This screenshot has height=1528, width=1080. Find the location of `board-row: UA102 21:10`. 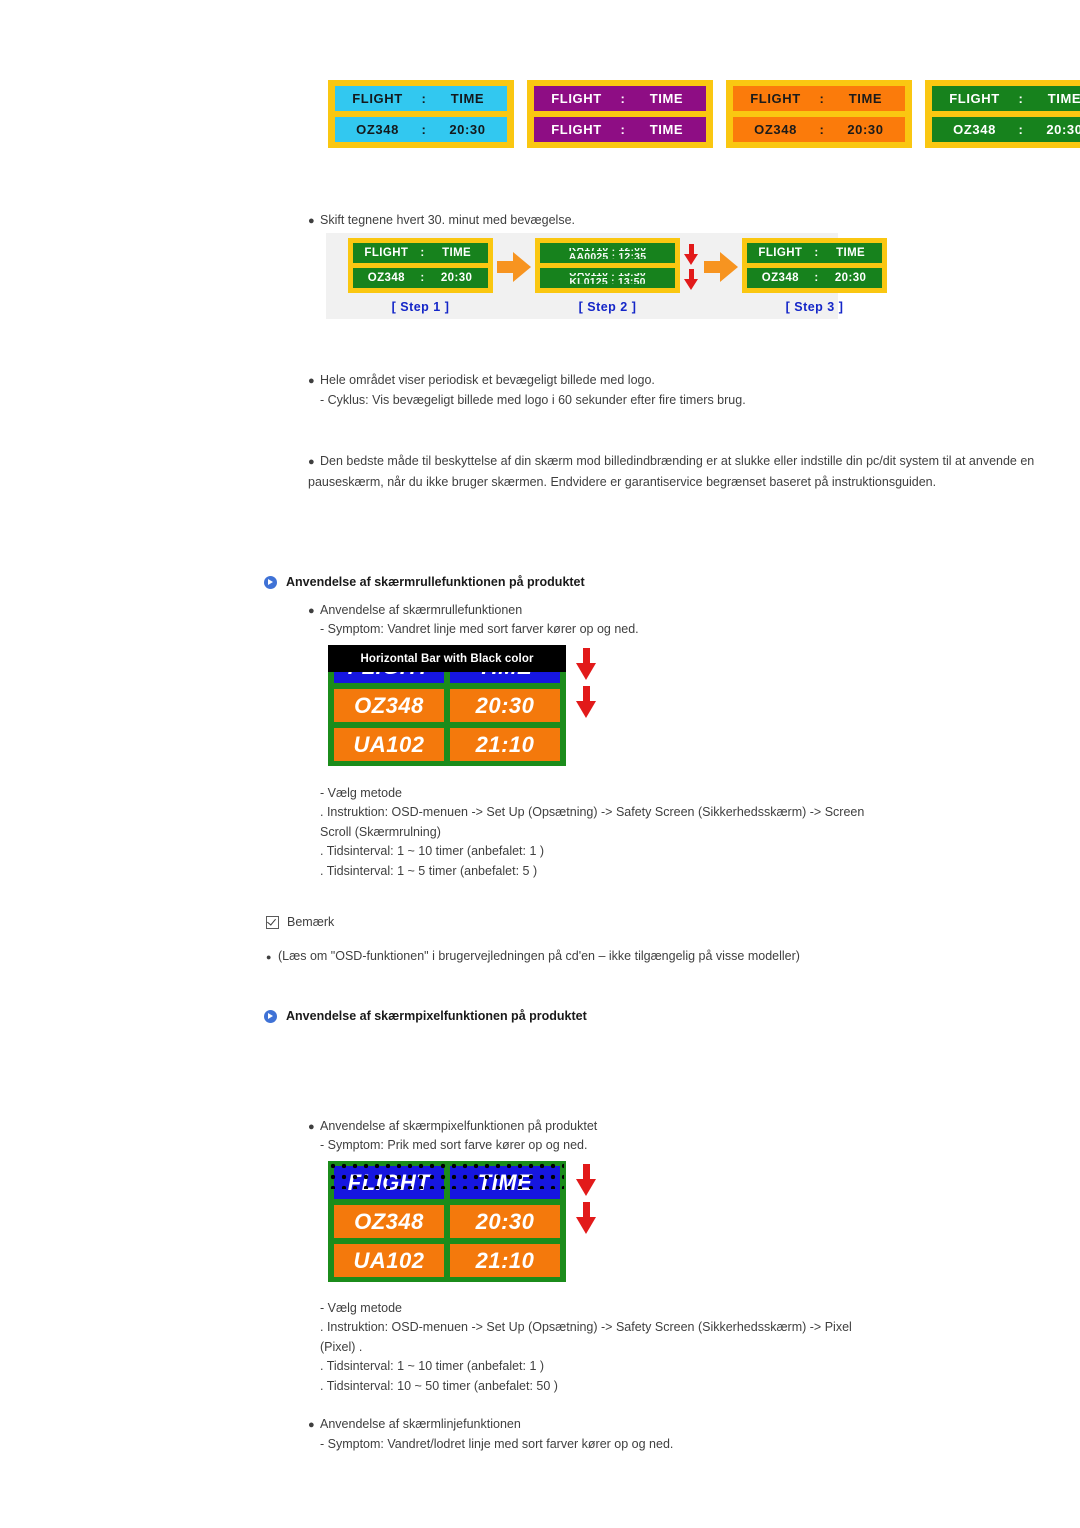

board-row: UA102 21:10 is located at coordinates (447, 1260).